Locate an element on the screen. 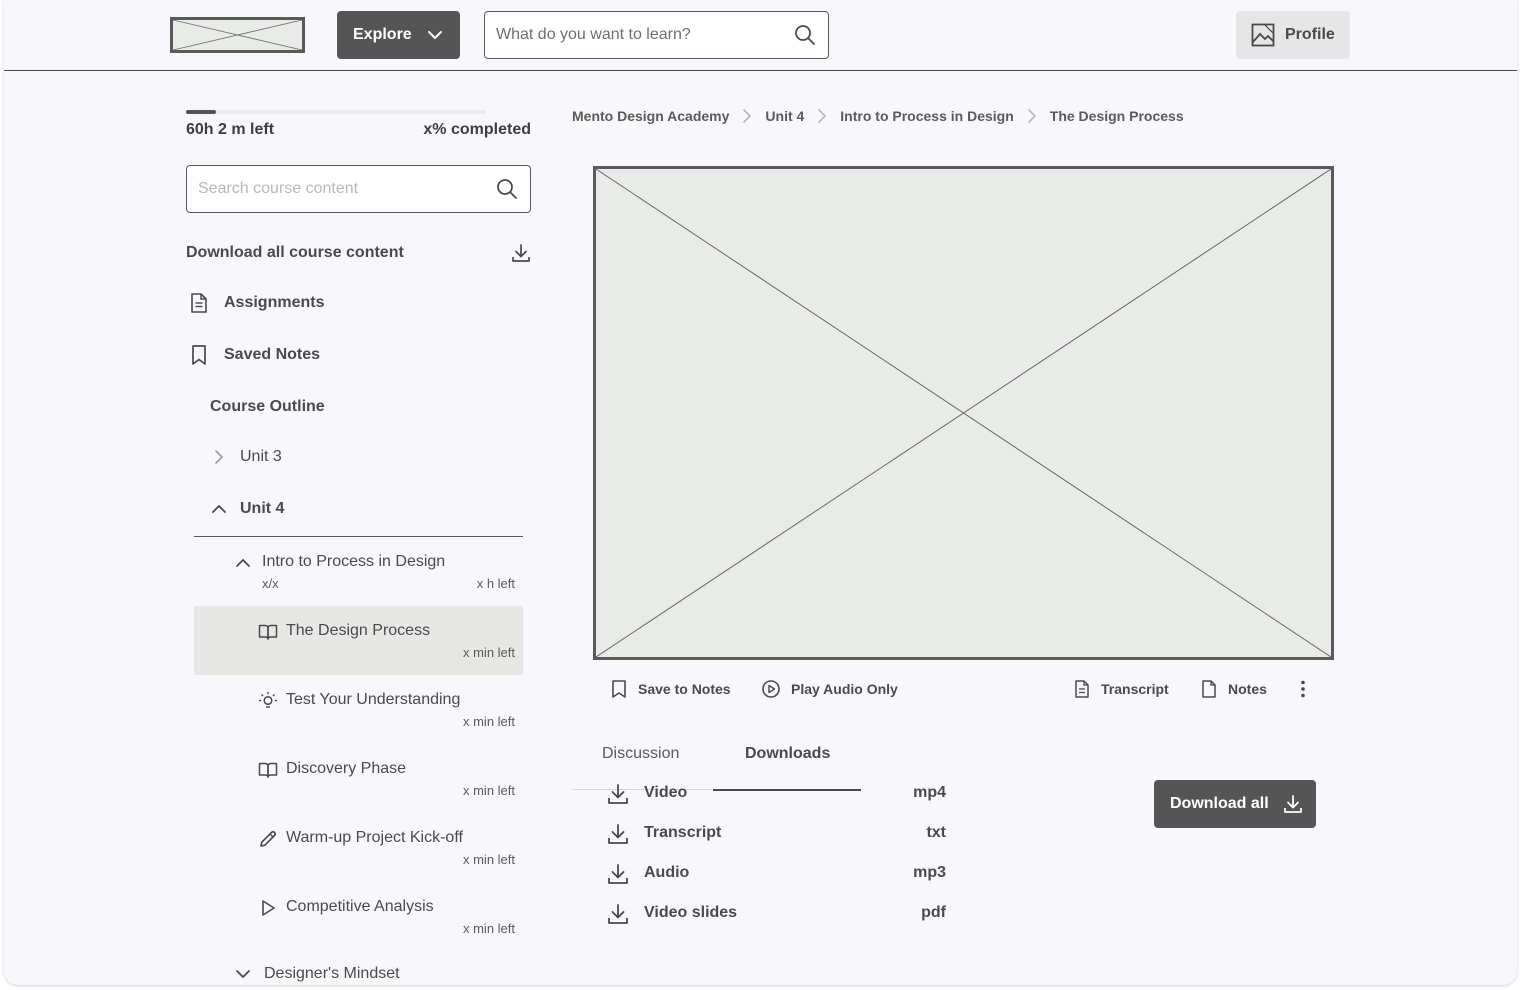  notes-label: Notes is located at coordinates (1247, 689).